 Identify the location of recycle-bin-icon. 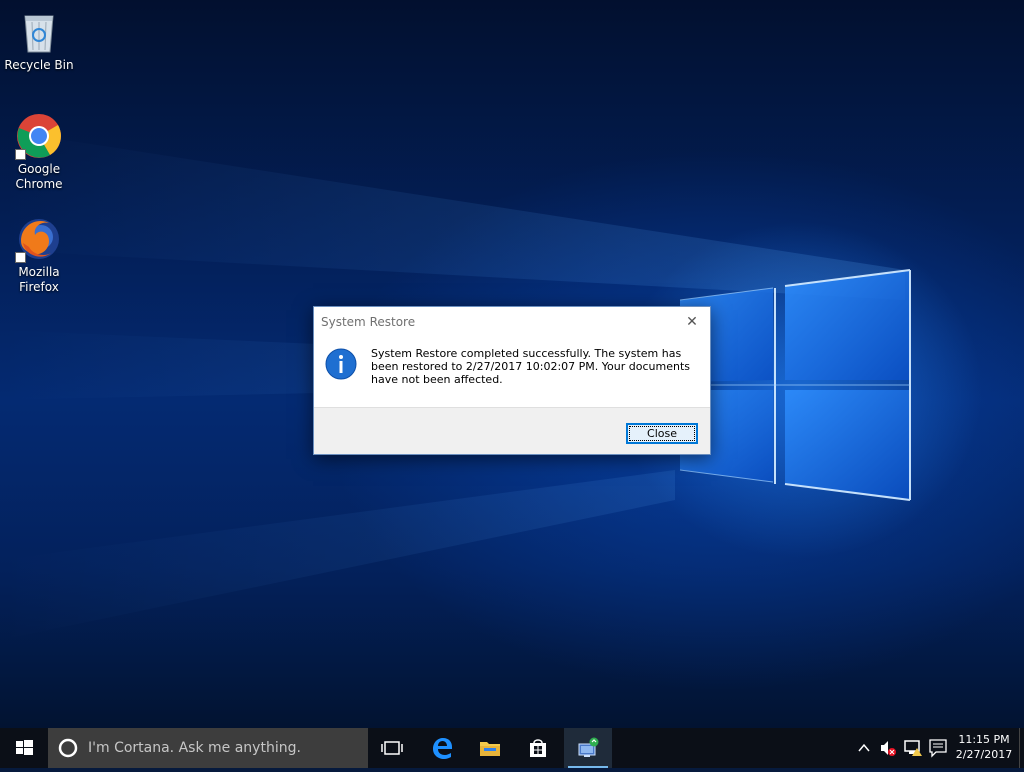
(39, 34).